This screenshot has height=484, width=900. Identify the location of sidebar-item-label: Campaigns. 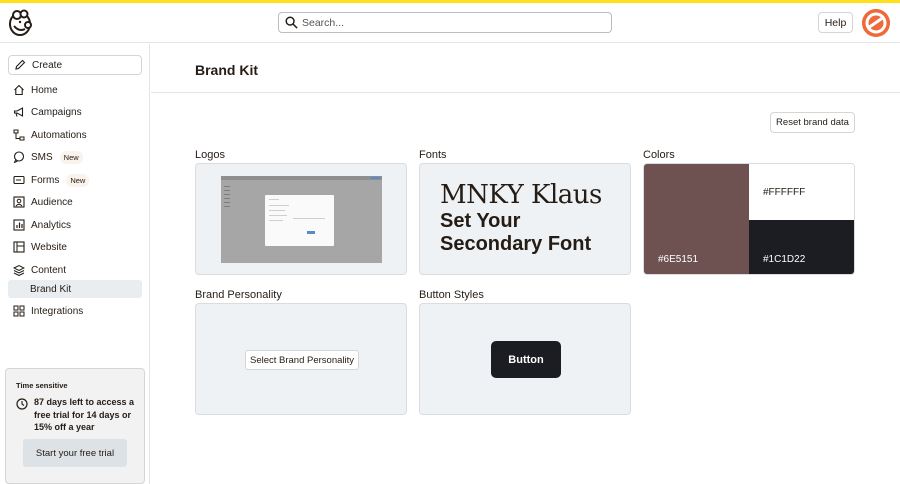
(56, 112).